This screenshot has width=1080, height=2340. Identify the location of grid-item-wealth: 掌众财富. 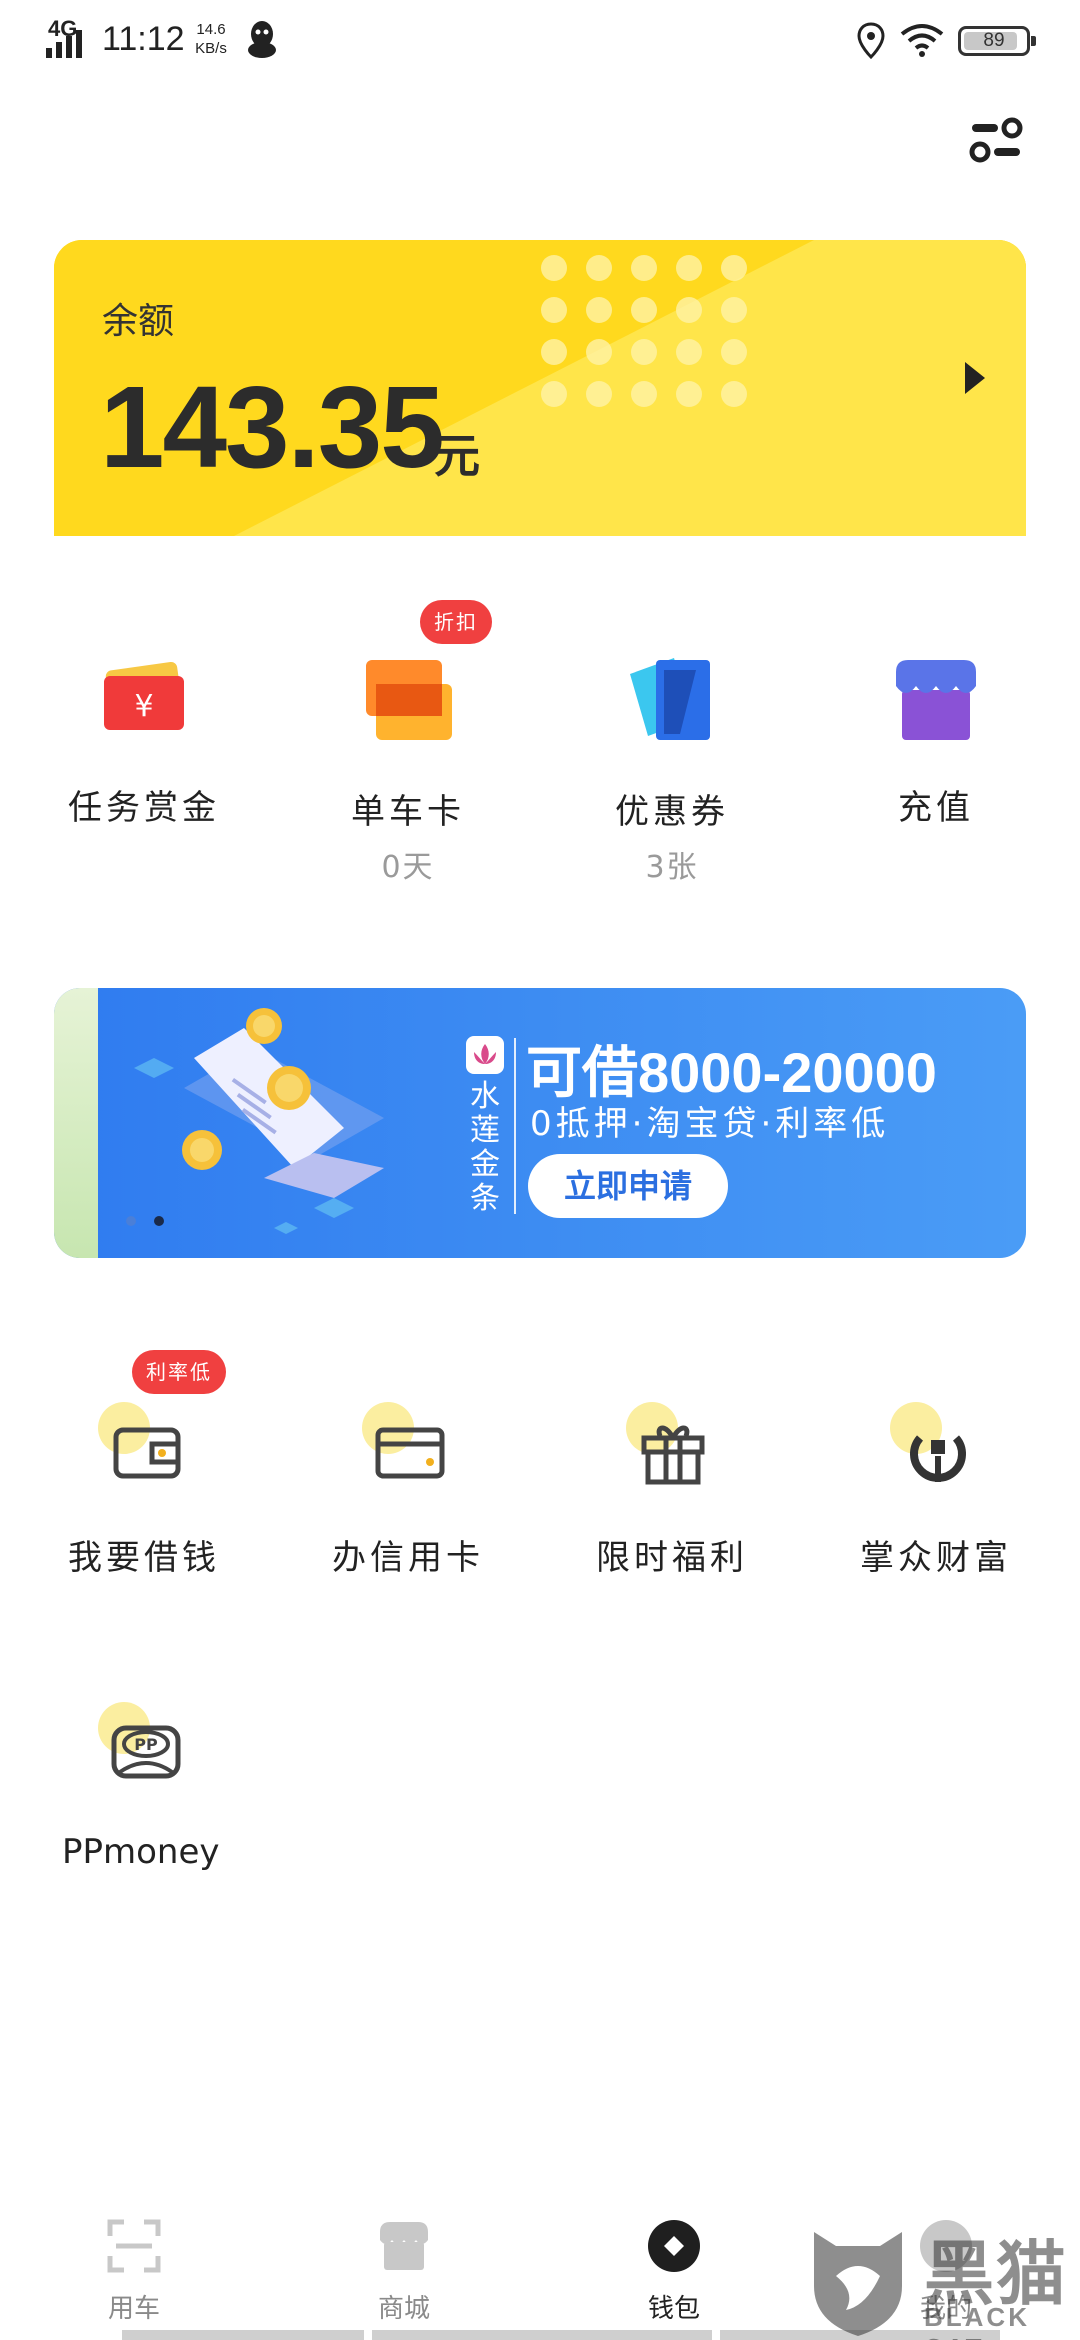
(936, 1475).